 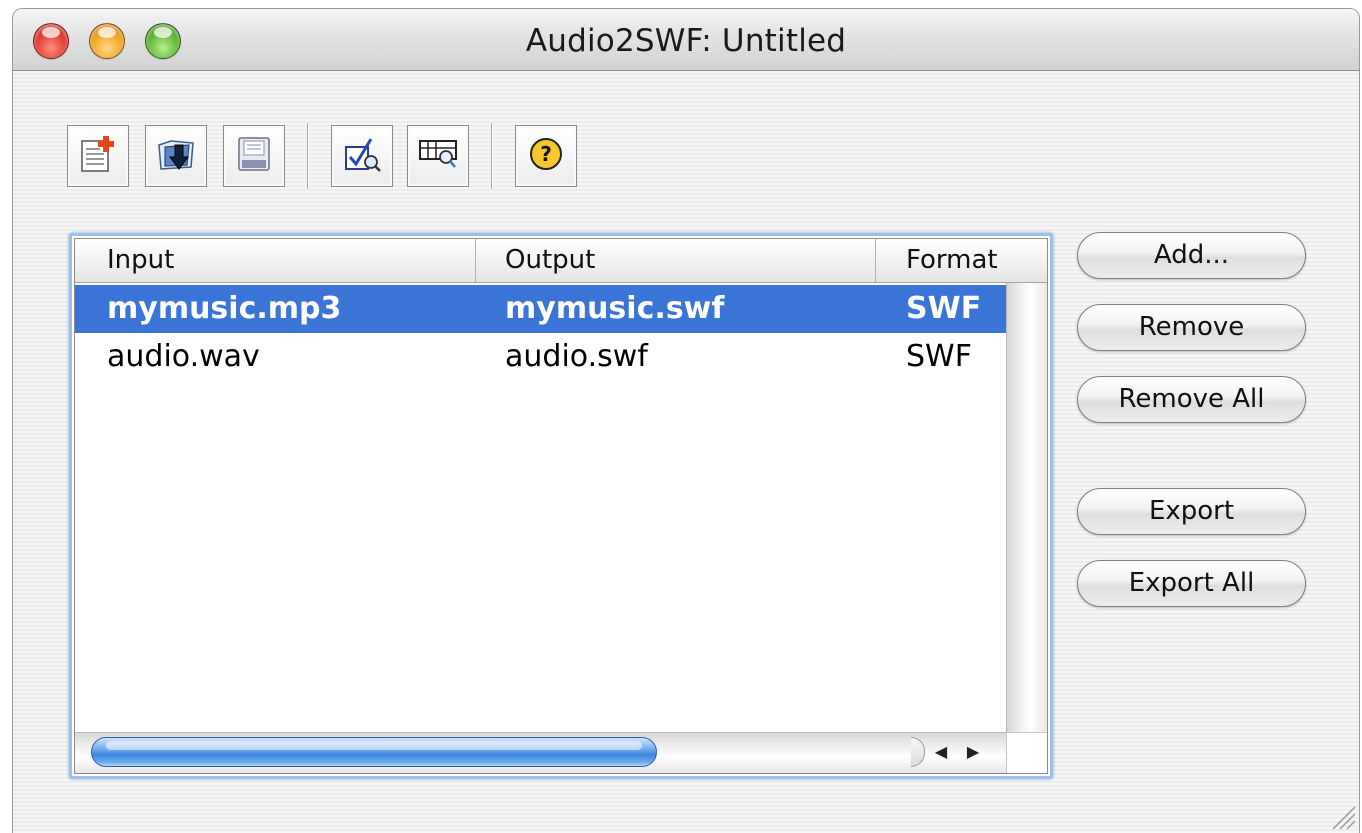 I want to click on help-icon: ?, so click(x=546, y=156).